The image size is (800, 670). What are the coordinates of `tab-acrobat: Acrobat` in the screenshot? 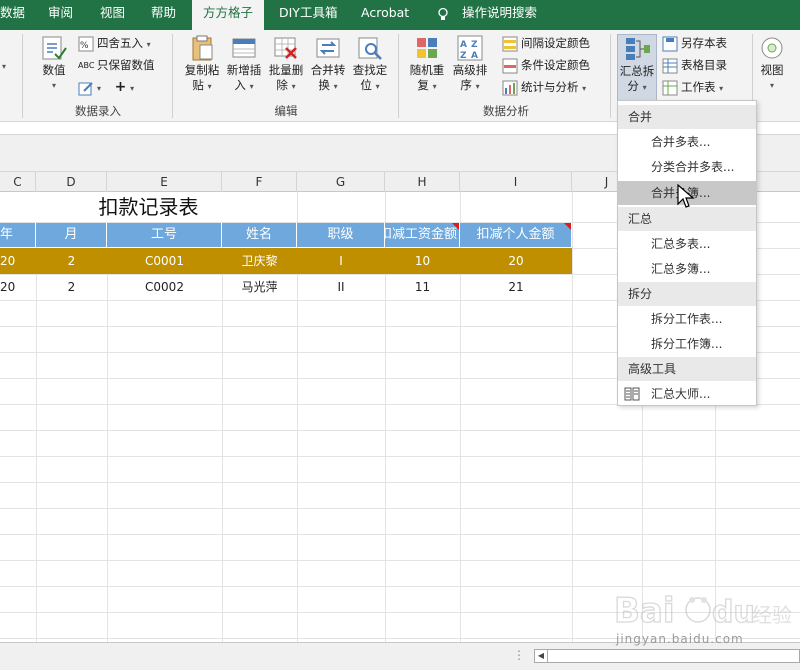 It's located at (385, 15).